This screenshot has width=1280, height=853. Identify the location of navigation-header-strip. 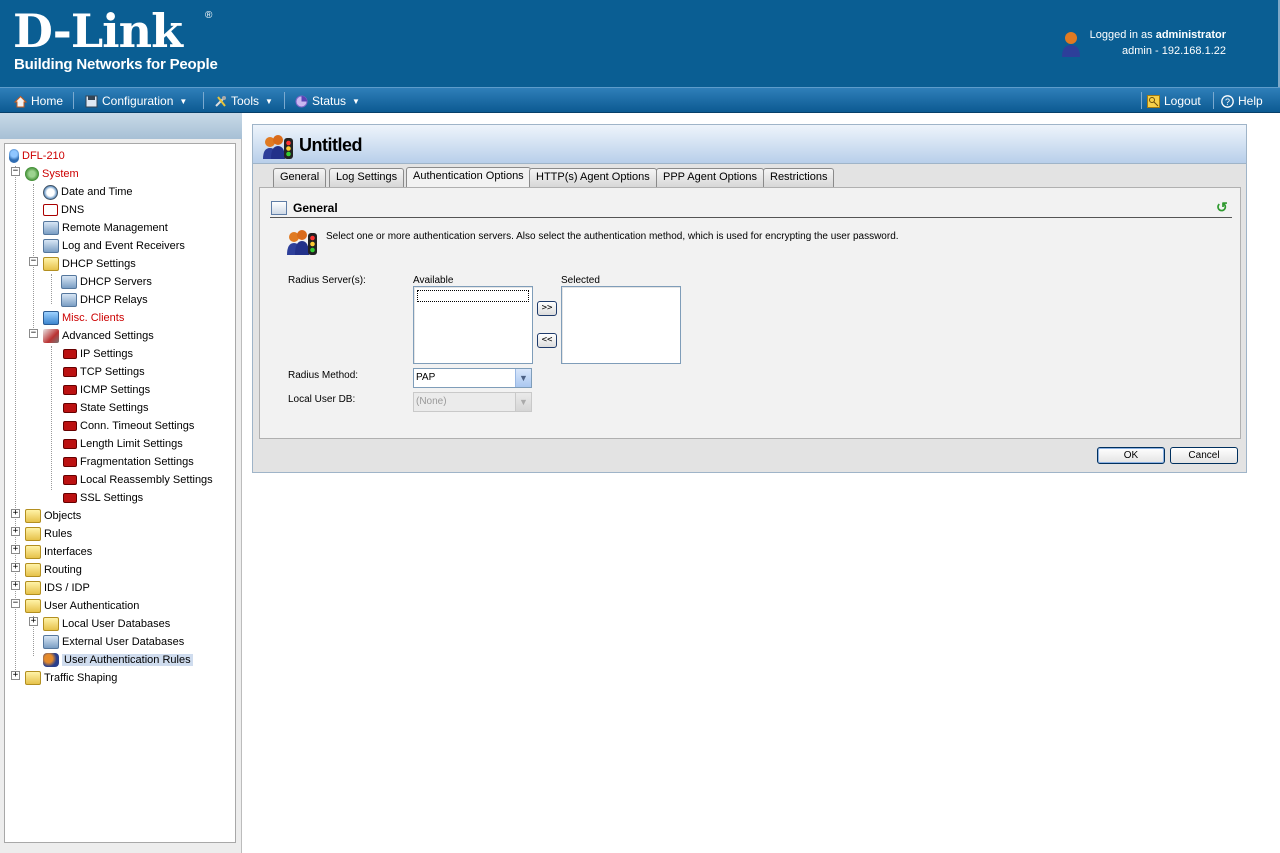
(121, 126).